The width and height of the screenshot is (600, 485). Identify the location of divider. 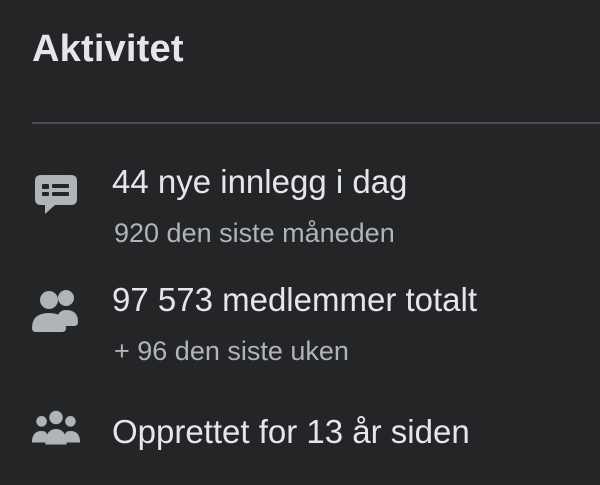
(316, 123).